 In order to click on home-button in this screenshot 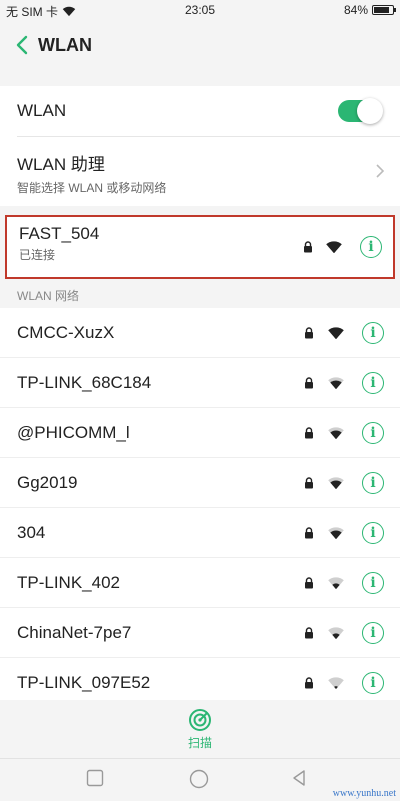, I will do `click(199, 779)`.